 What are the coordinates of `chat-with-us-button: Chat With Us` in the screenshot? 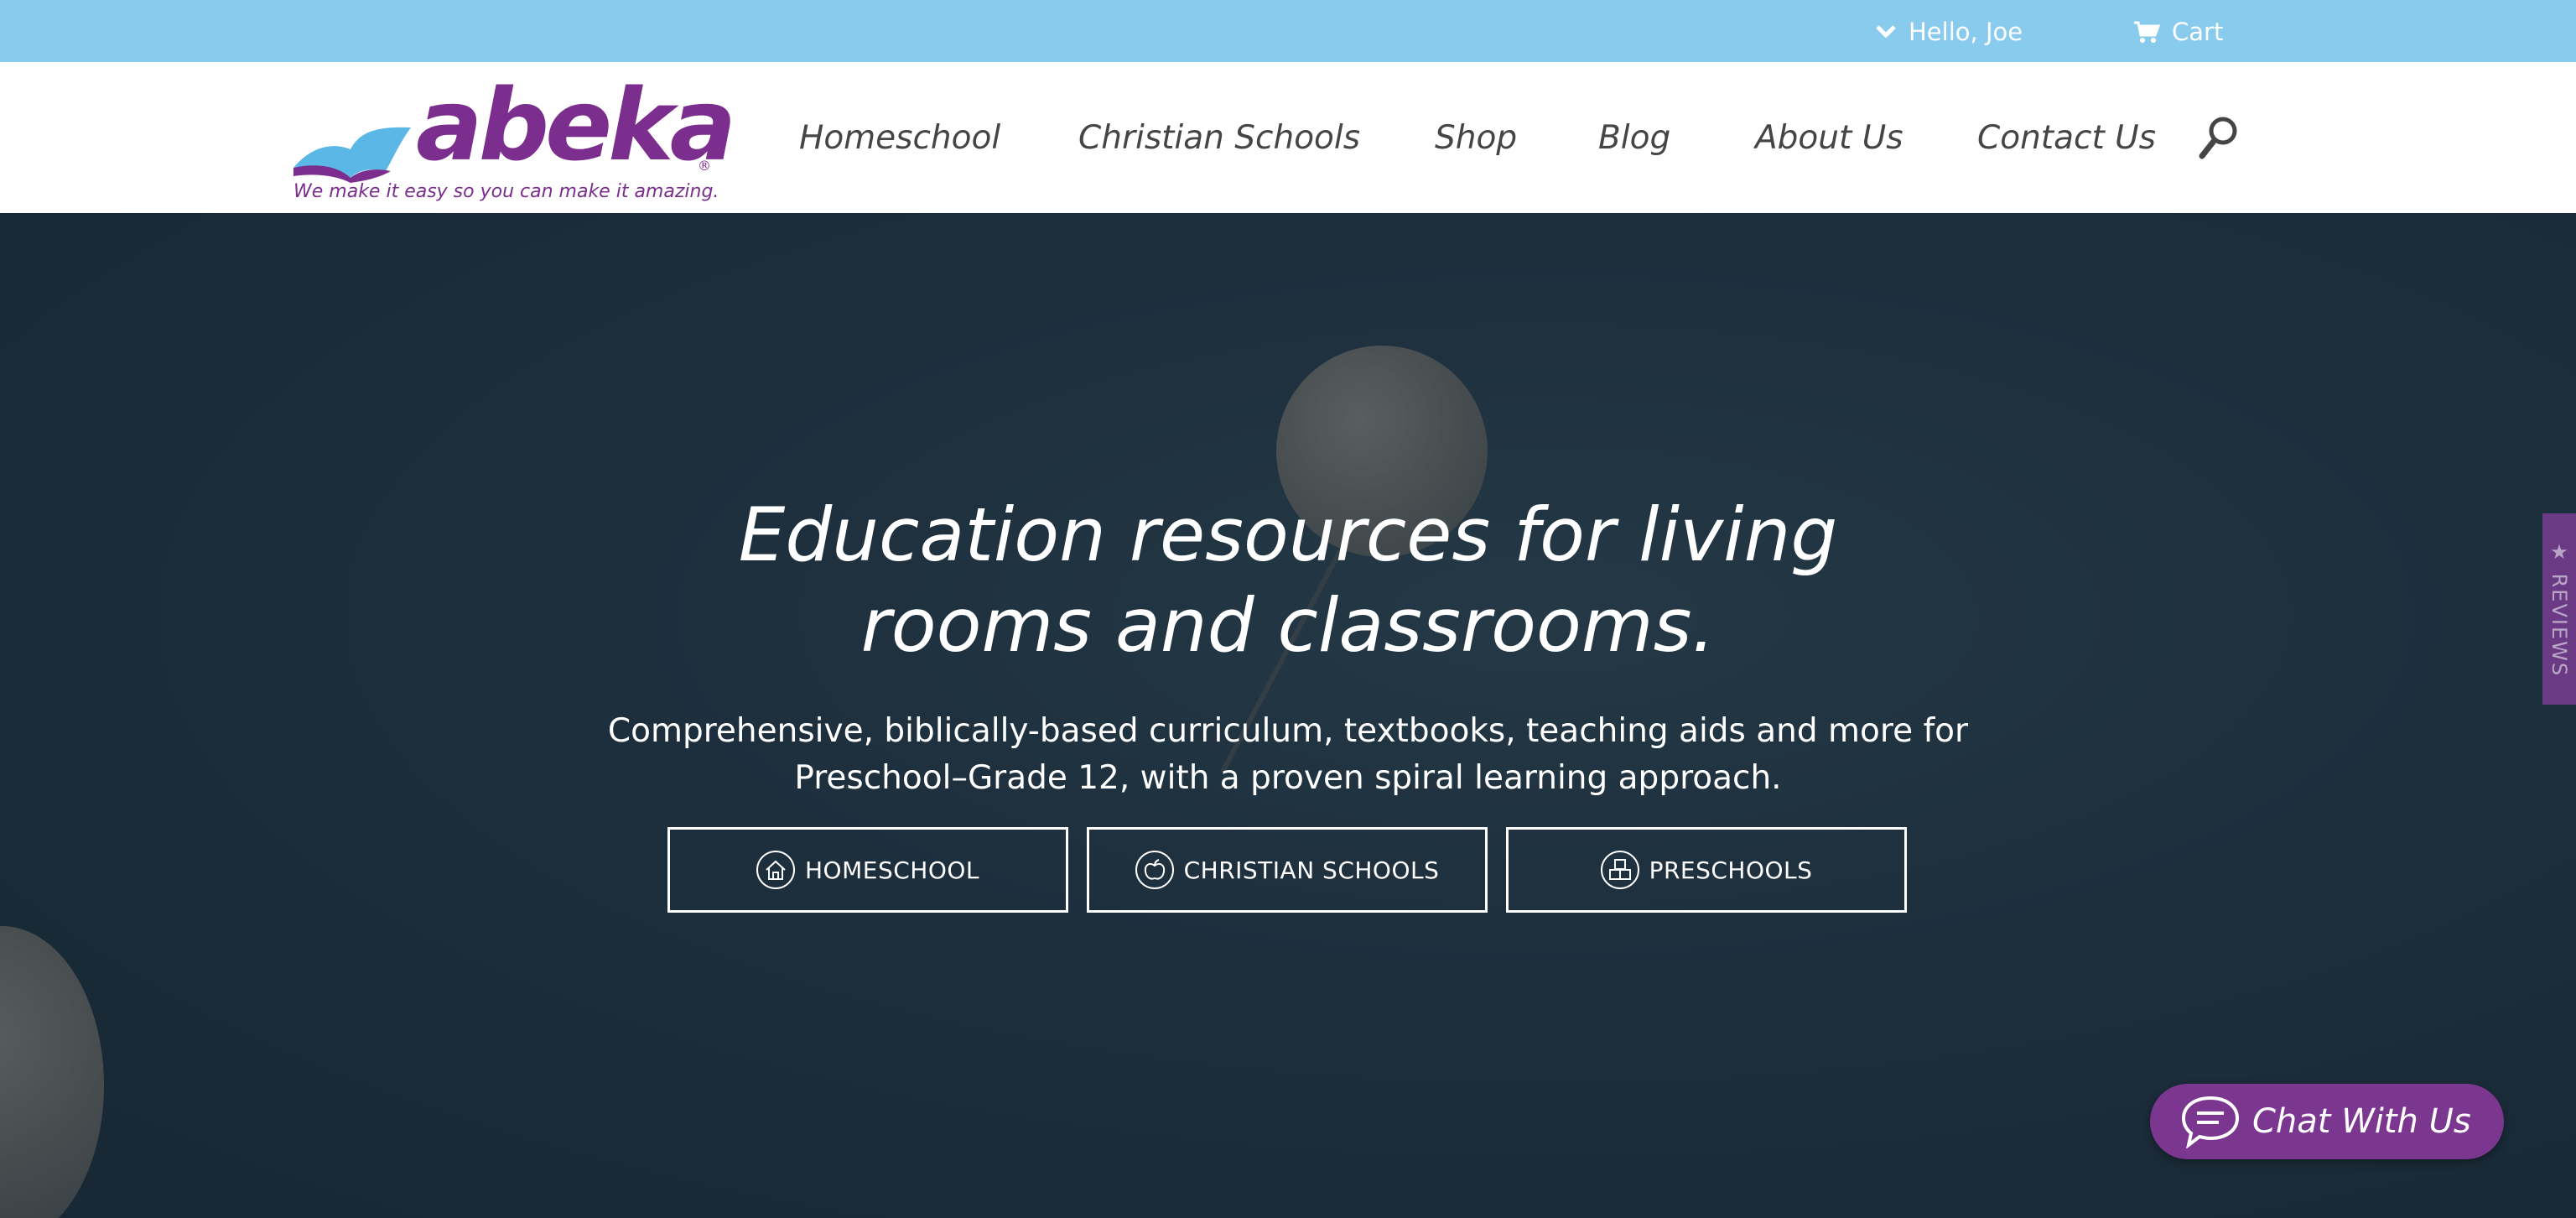 It's located at (2327, 1121).